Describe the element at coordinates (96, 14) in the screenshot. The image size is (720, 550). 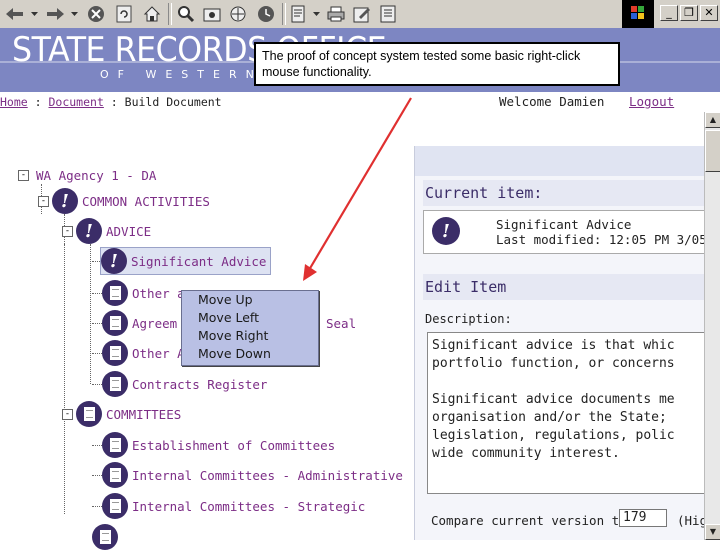
I see `stop-icon` at that location.